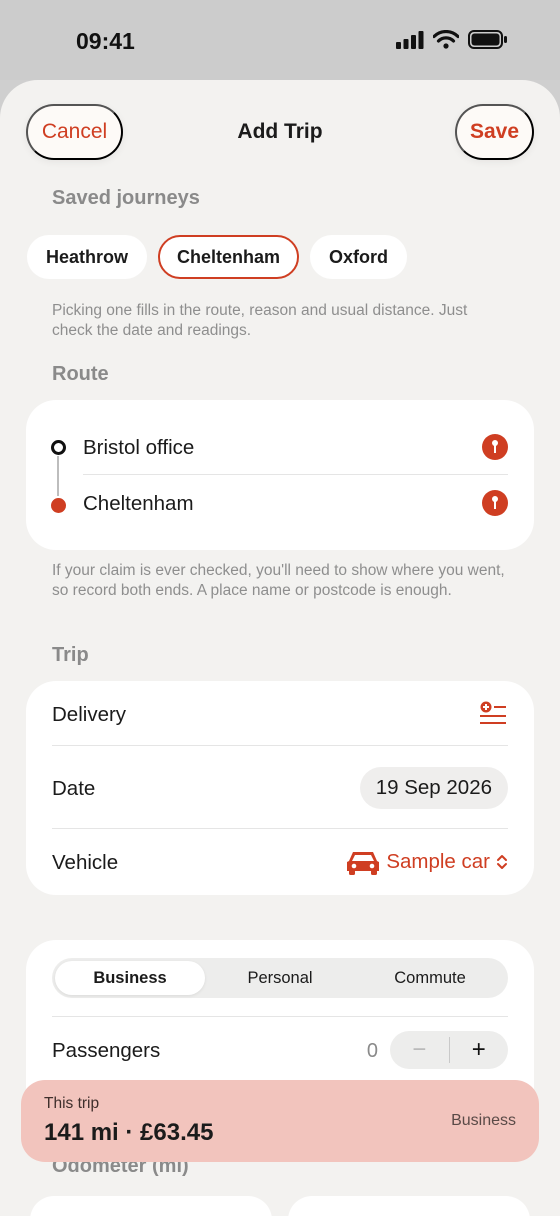 The image size is (560, 1216). Describe the element at coordinates (138, 504) in the screenshot. I see `route-to: Cheltenham` at that location.